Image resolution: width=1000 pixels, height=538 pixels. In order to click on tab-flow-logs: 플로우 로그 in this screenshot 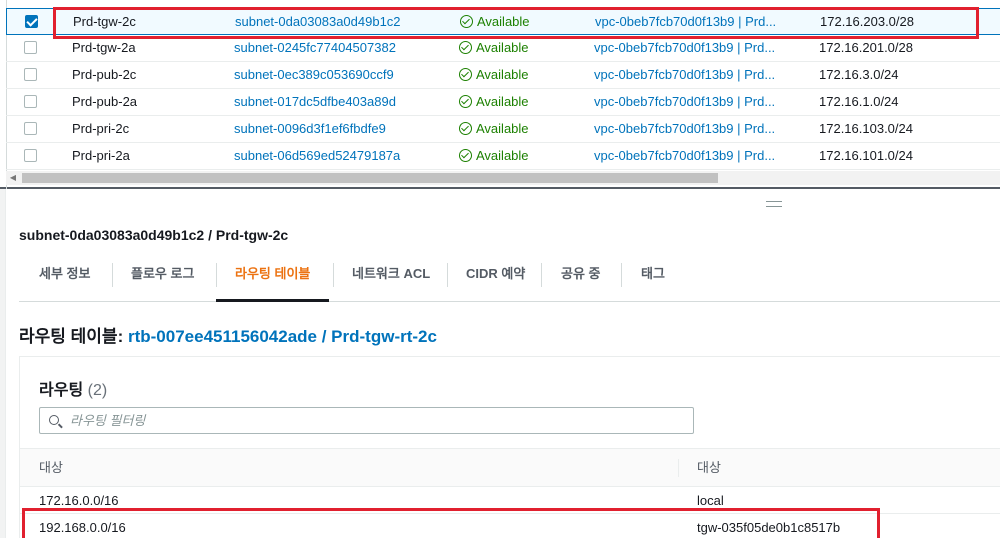, I will do `click(162, 278)`.